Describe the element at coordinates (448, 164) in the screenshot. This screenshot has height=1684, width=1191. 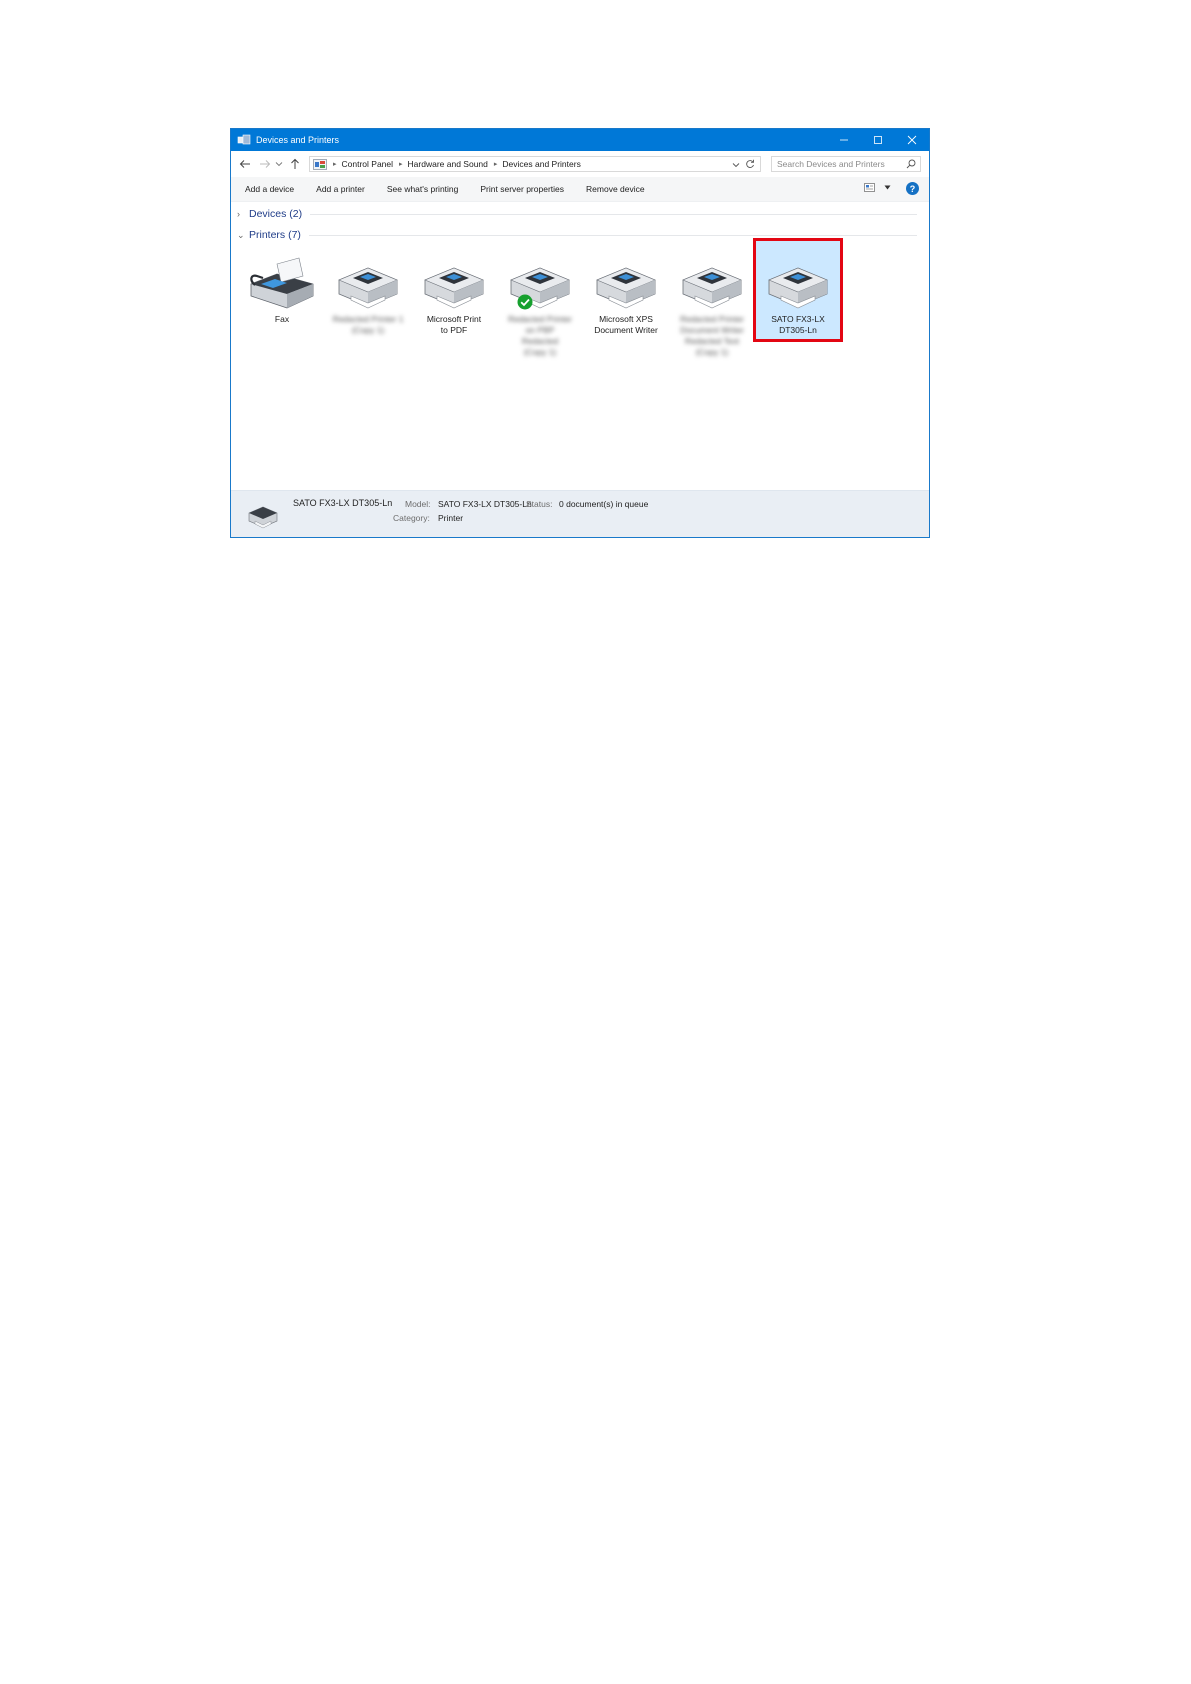
I see `breadcrumb-hardware-and-sound: Hardware and Sound` at that location.